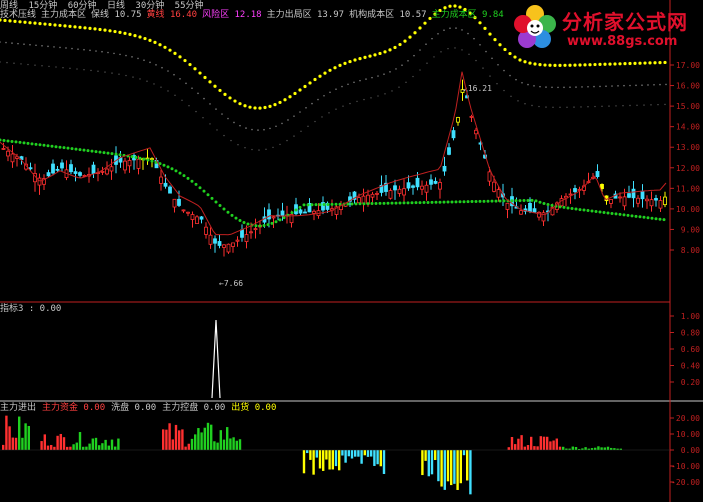 Image resolution: width=703 pixels, height=502 pixels. I want to click on logo-url: www.88gs.com, so click(622, 41).